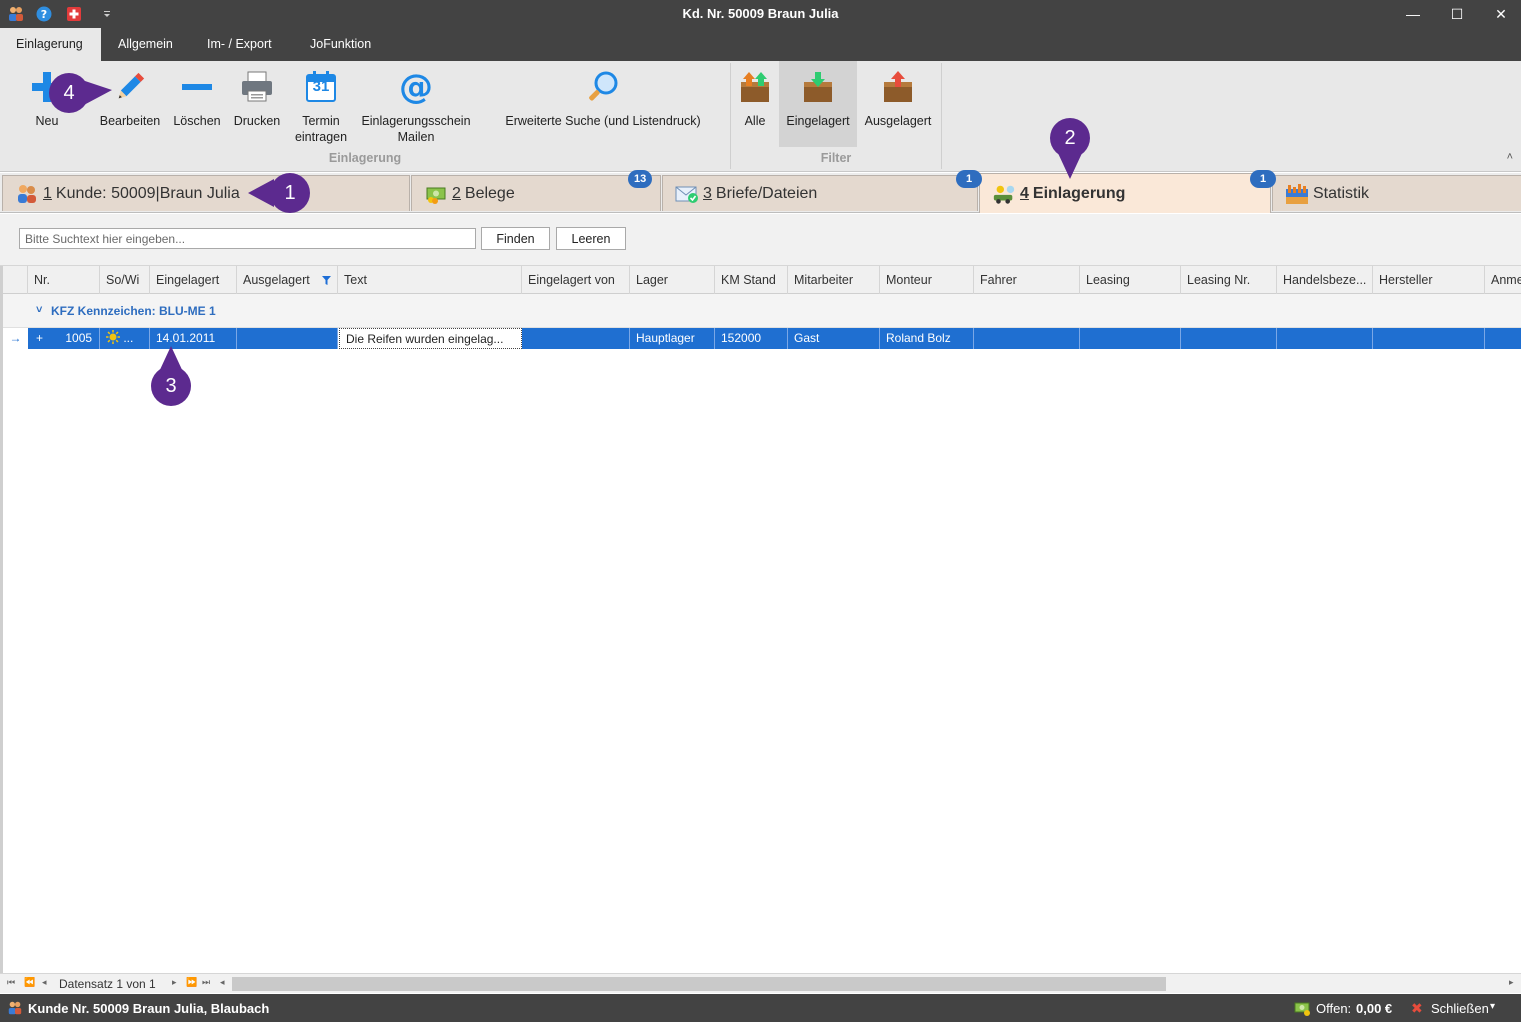  I want to click on column-header-monteur: Monteur, so click(927, 280).